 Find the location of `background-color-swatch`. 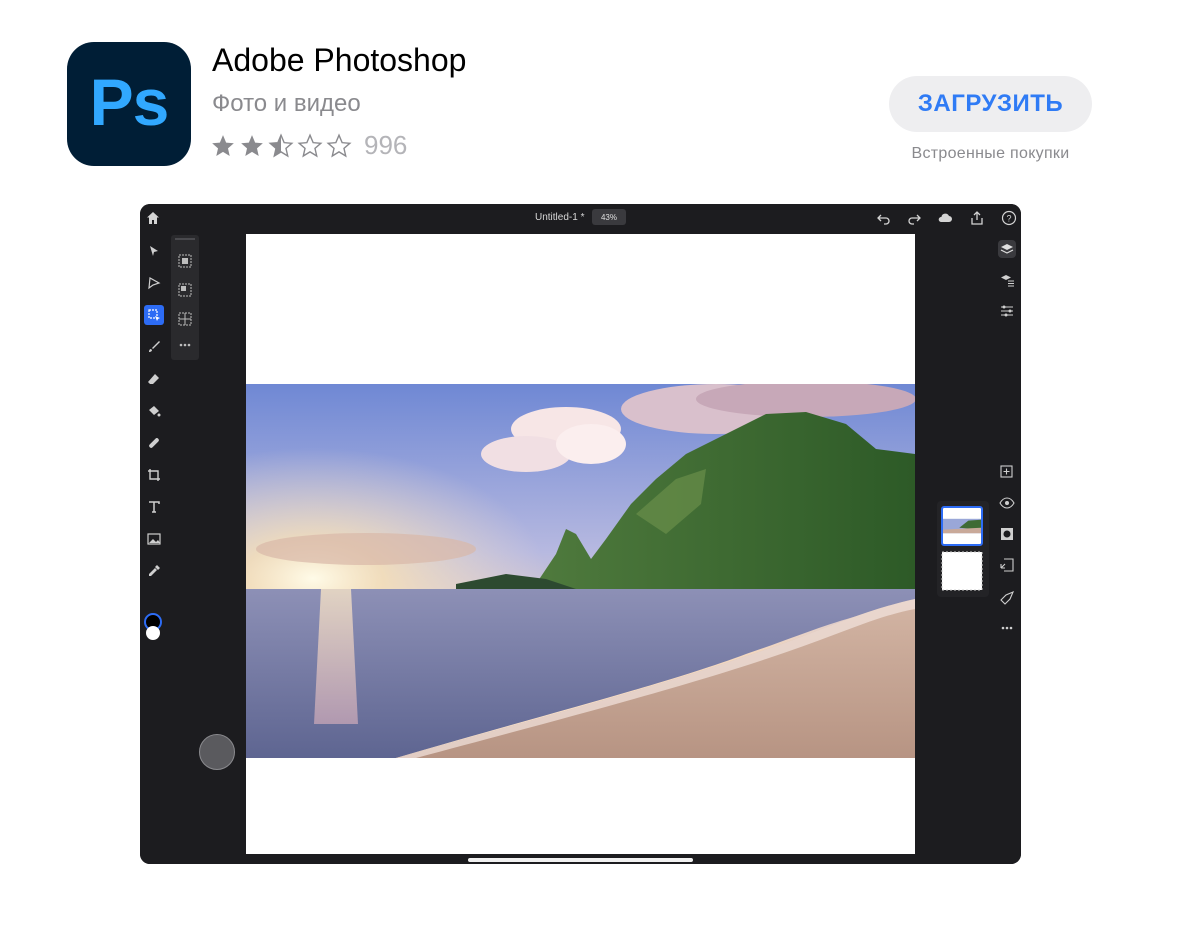

background-color-swatch is located at coordinates (153, 633).